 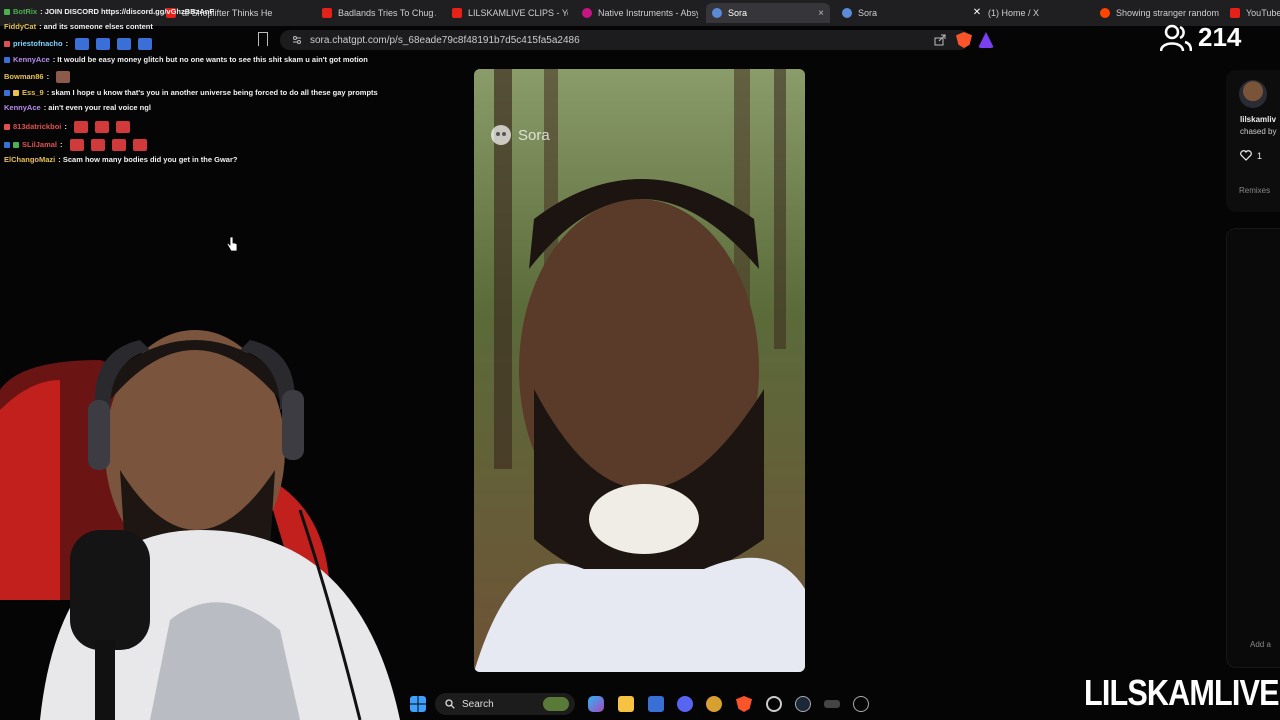 What do you see at coordinates (24, 77) in the screenshot?
I see `chat-username: Bowman86` at bounding box center [24, 77].